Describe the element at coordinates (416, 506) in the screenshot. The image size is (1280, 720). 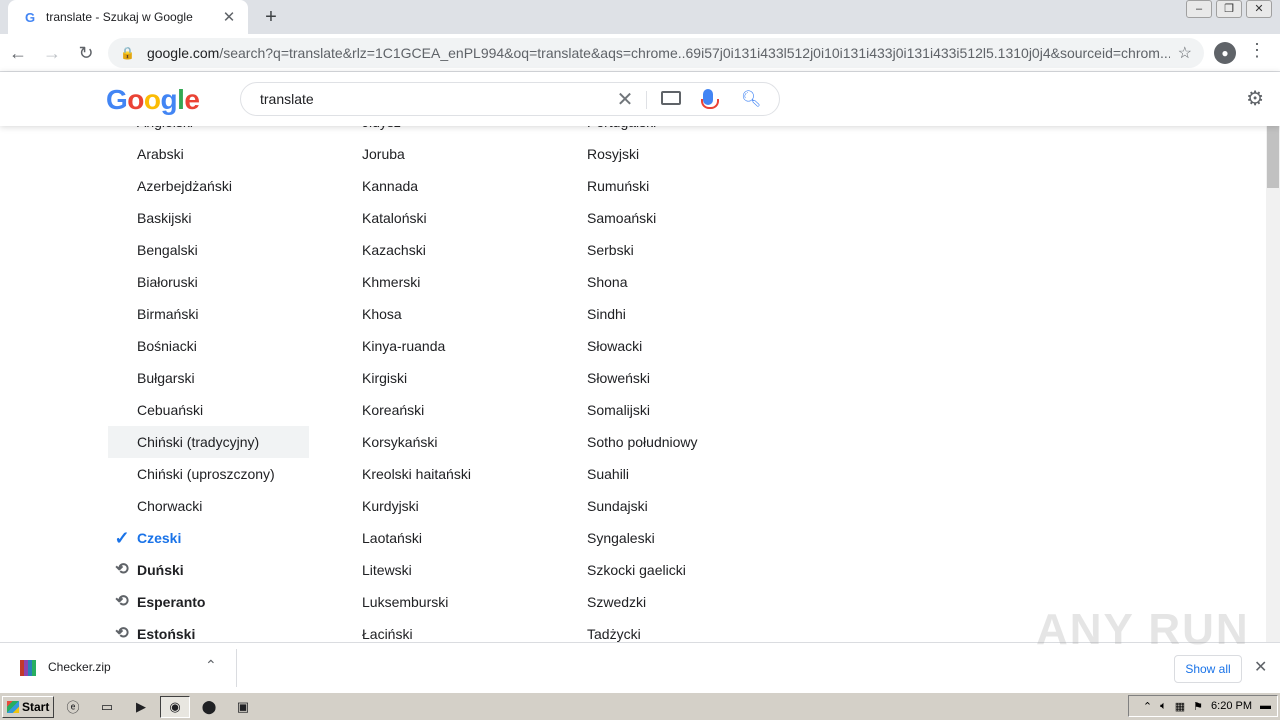
I see `language-option: Kurdyjski` at that location.